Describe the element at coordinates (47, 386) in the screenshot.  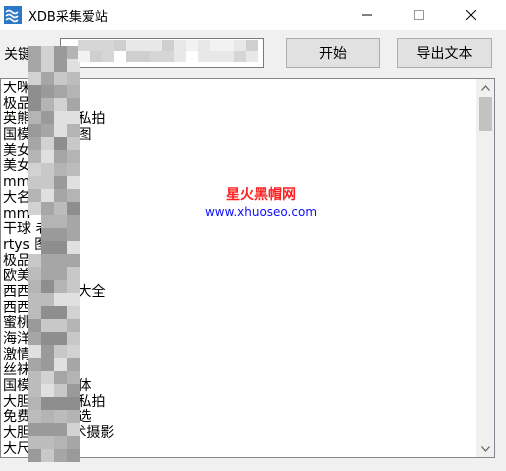
I see `result-line: 国模 私拍人体` at that location.